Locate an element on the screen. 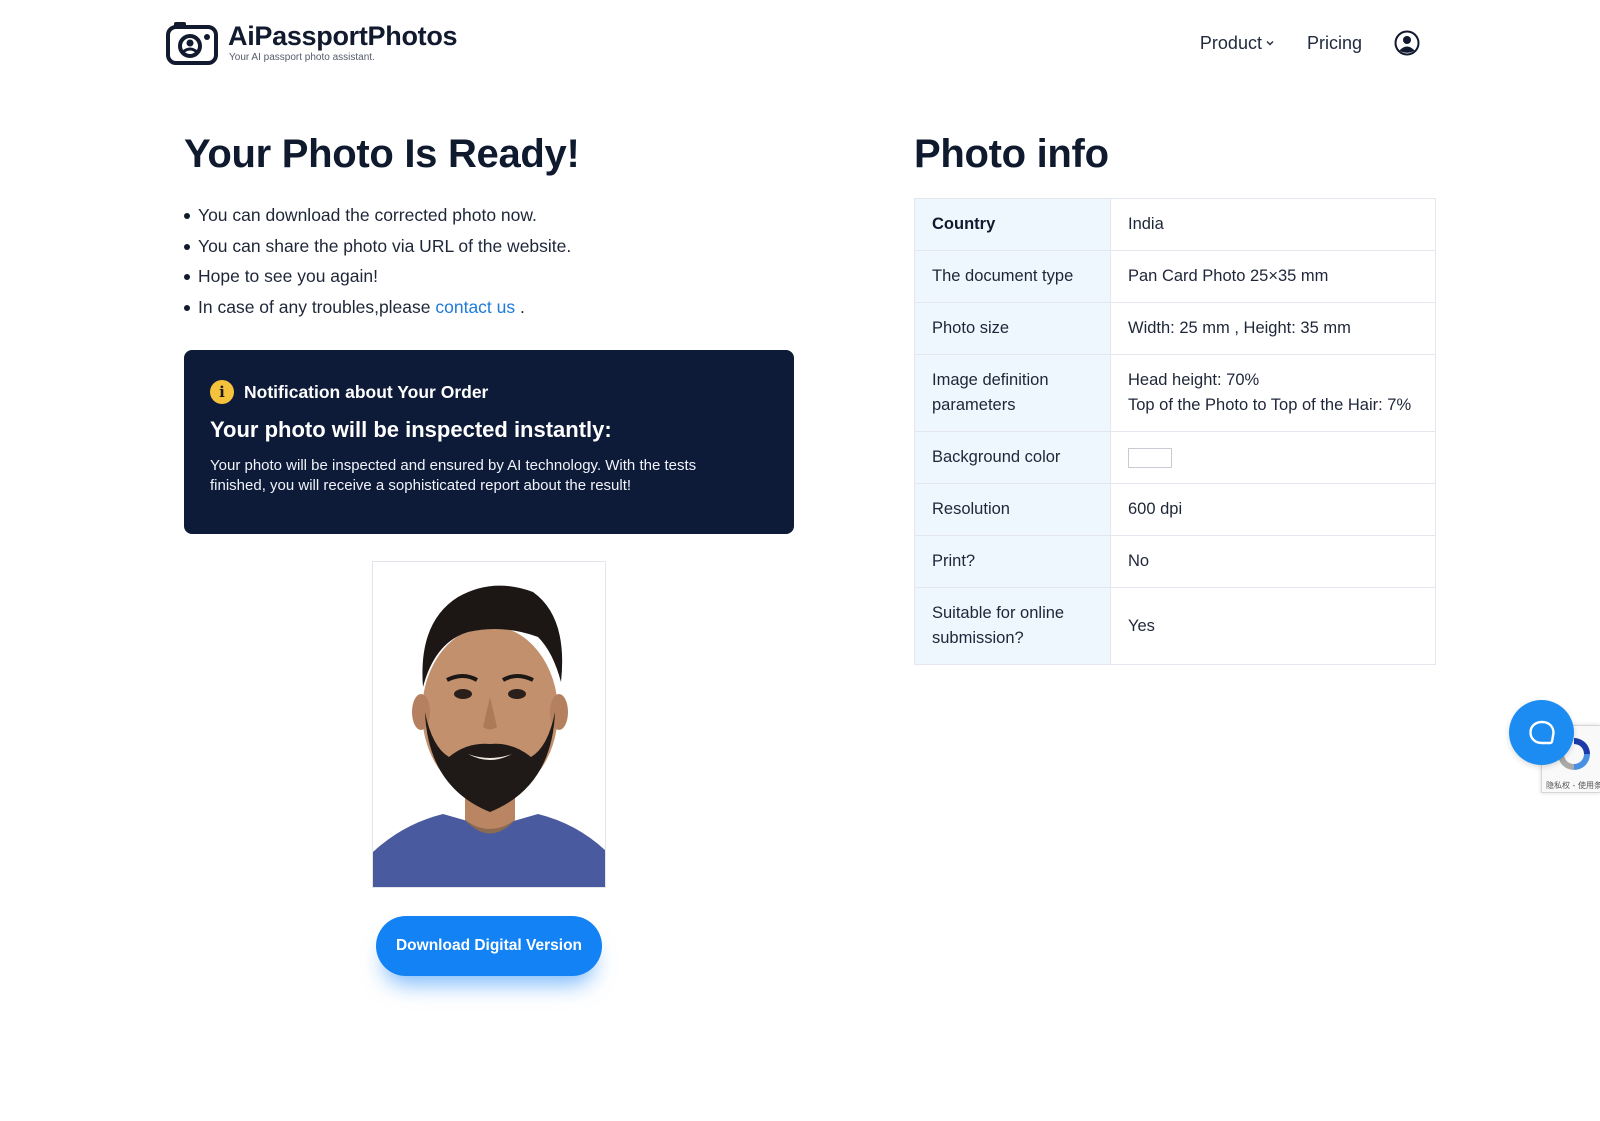  passport-photo is located at coordinates (489, 724).